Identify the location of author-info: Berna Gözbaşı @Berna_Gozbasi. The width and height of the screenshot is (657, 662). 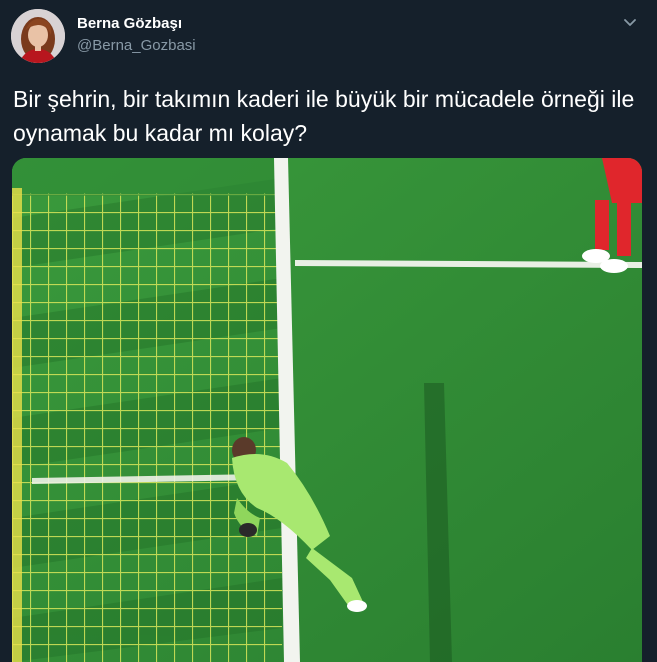
(136, 35).